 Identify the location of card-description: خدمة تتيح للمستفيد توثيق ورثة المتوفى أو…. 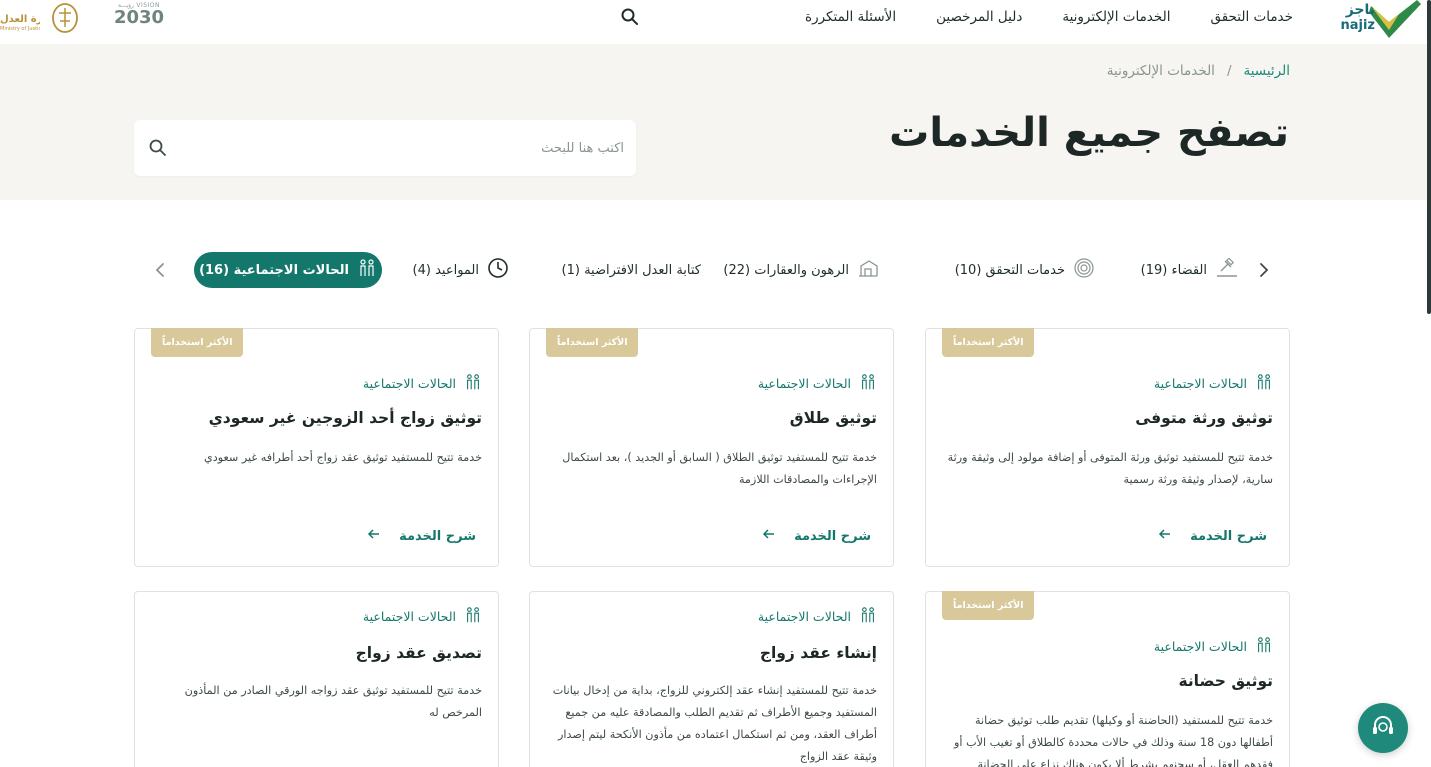
(1110, 468).